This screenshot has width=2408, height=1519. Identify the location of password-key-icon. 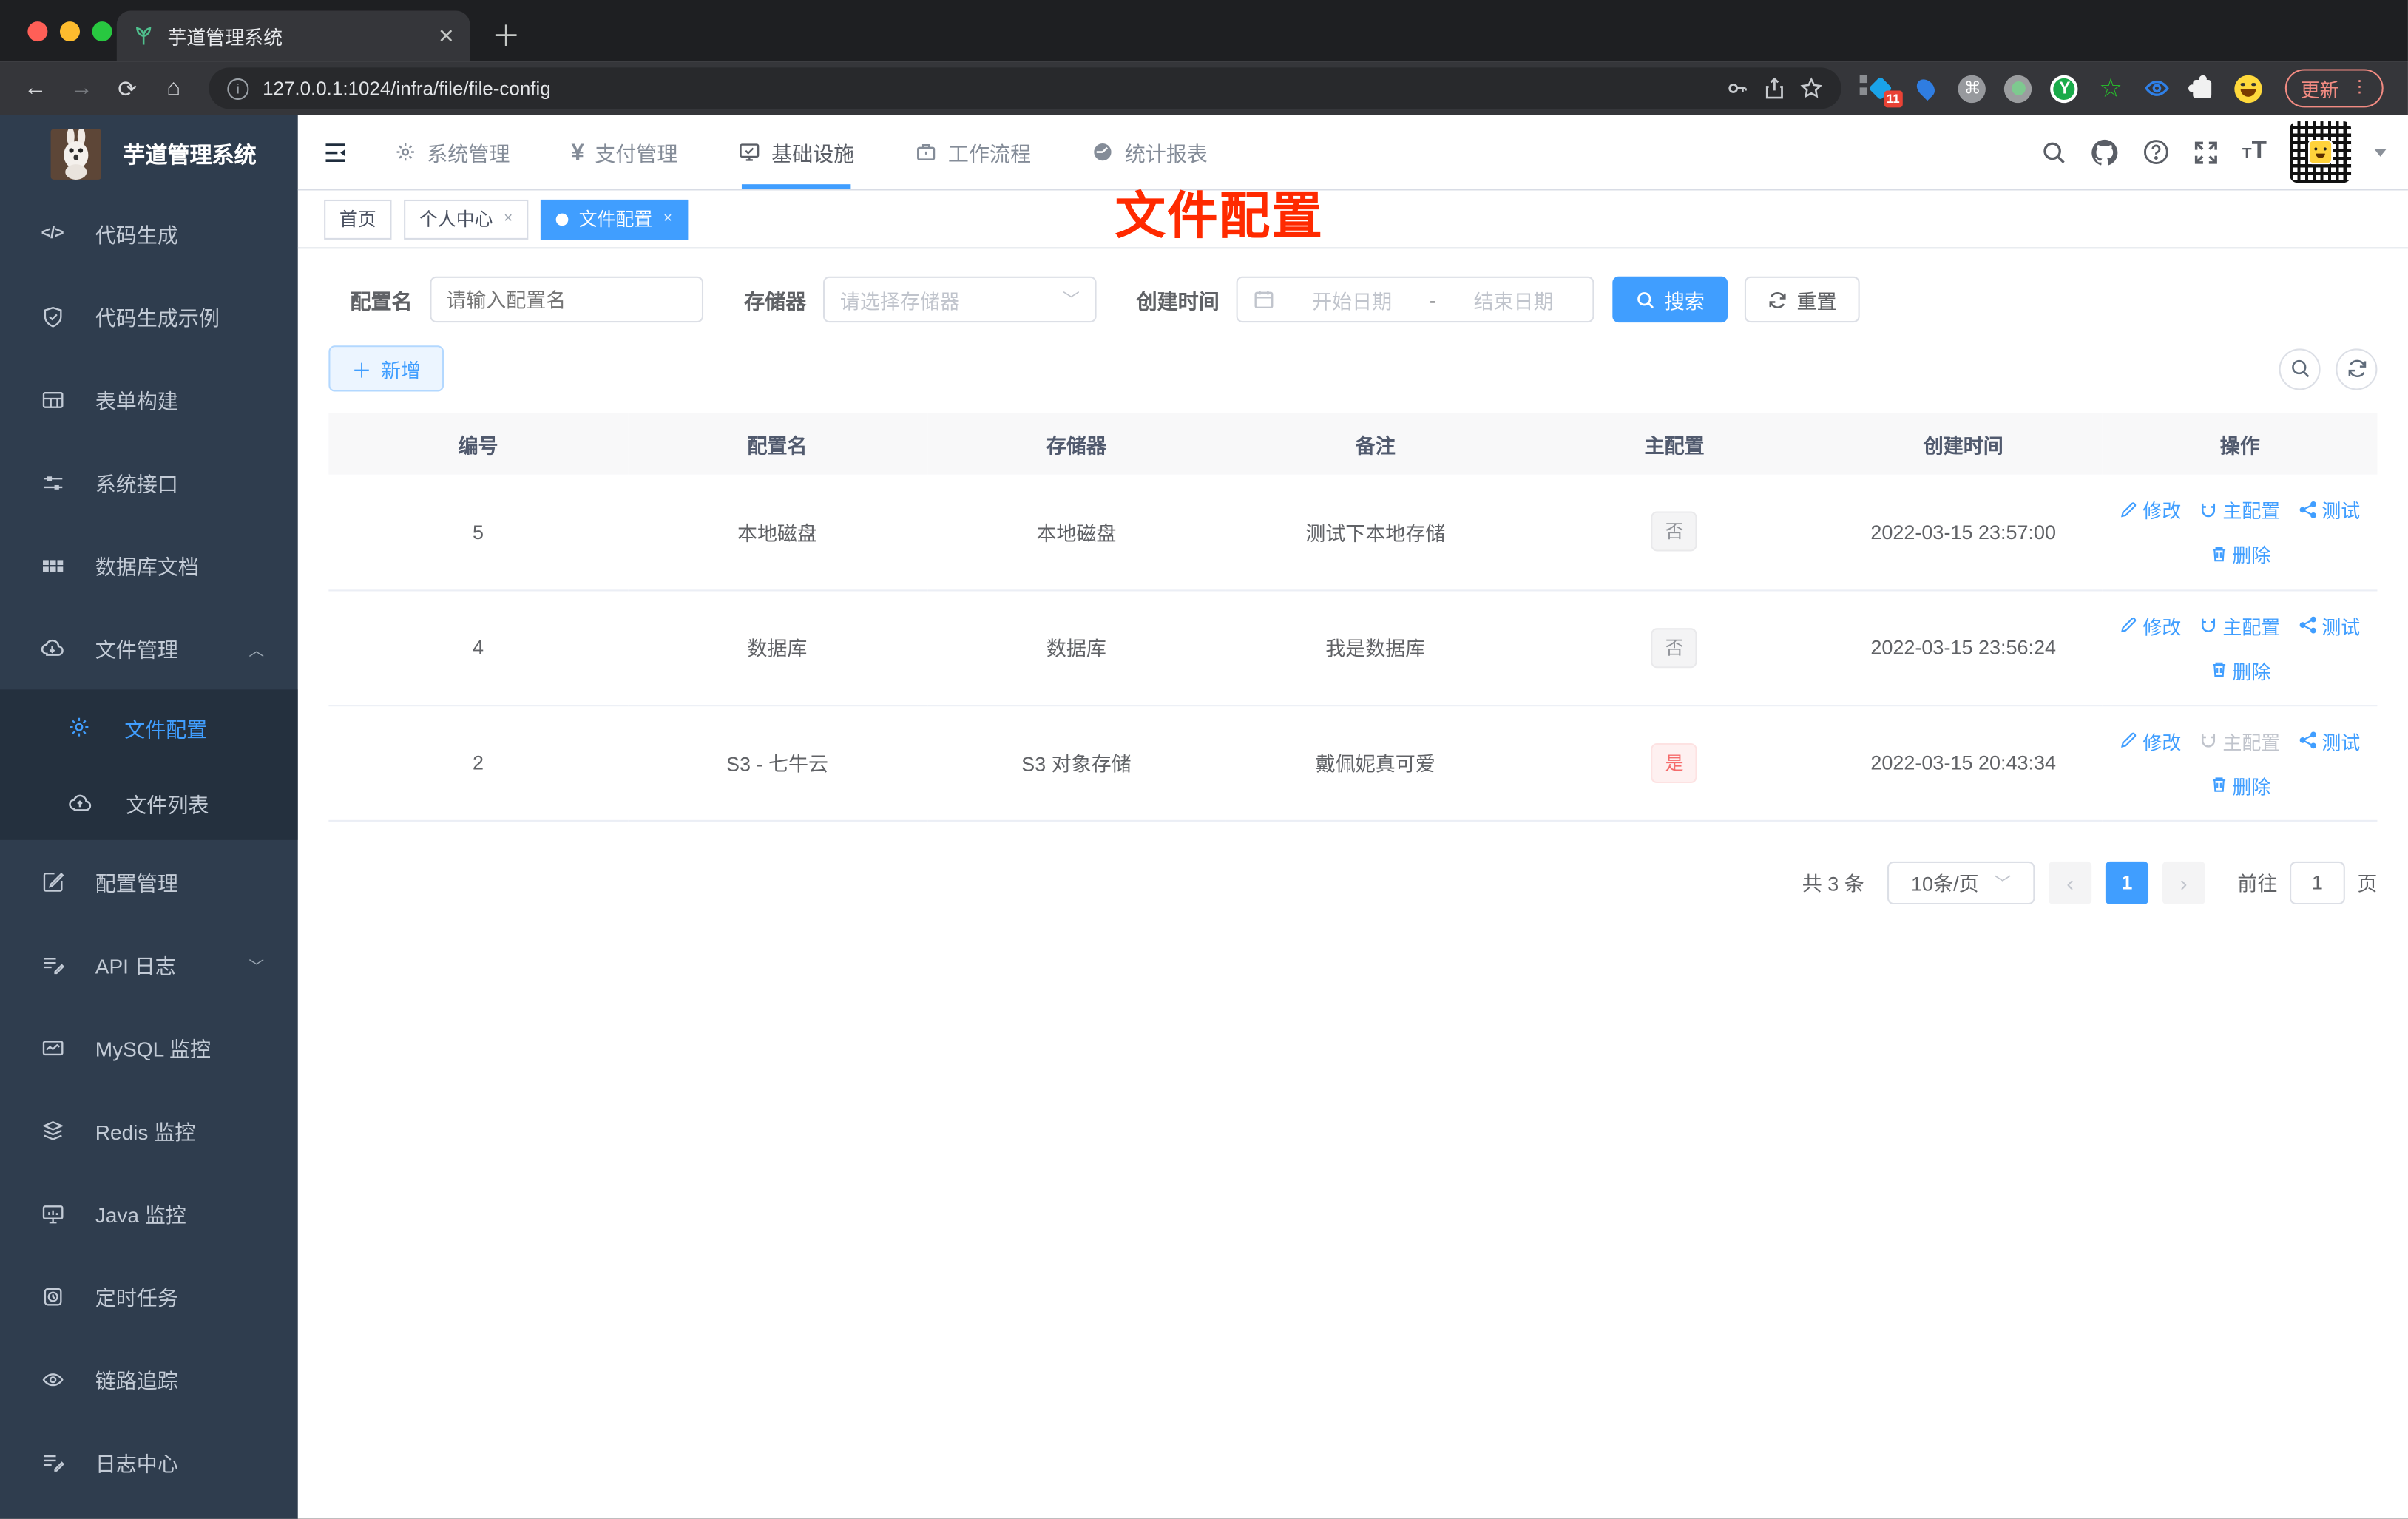
(1737, 88).